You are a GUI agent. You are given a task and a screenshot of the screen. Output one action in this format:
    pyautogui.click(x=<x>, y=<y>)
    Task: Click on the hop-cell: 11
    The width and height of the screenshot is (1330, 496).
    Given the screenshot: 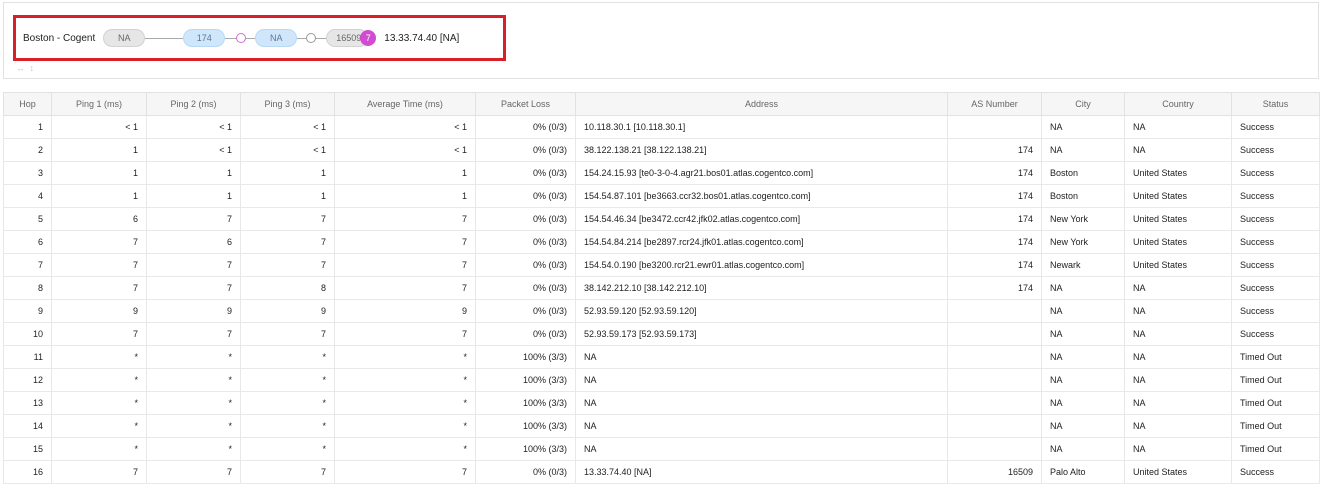 What is the action you would take?
    pyautogui.click(x=27, y=357)
    